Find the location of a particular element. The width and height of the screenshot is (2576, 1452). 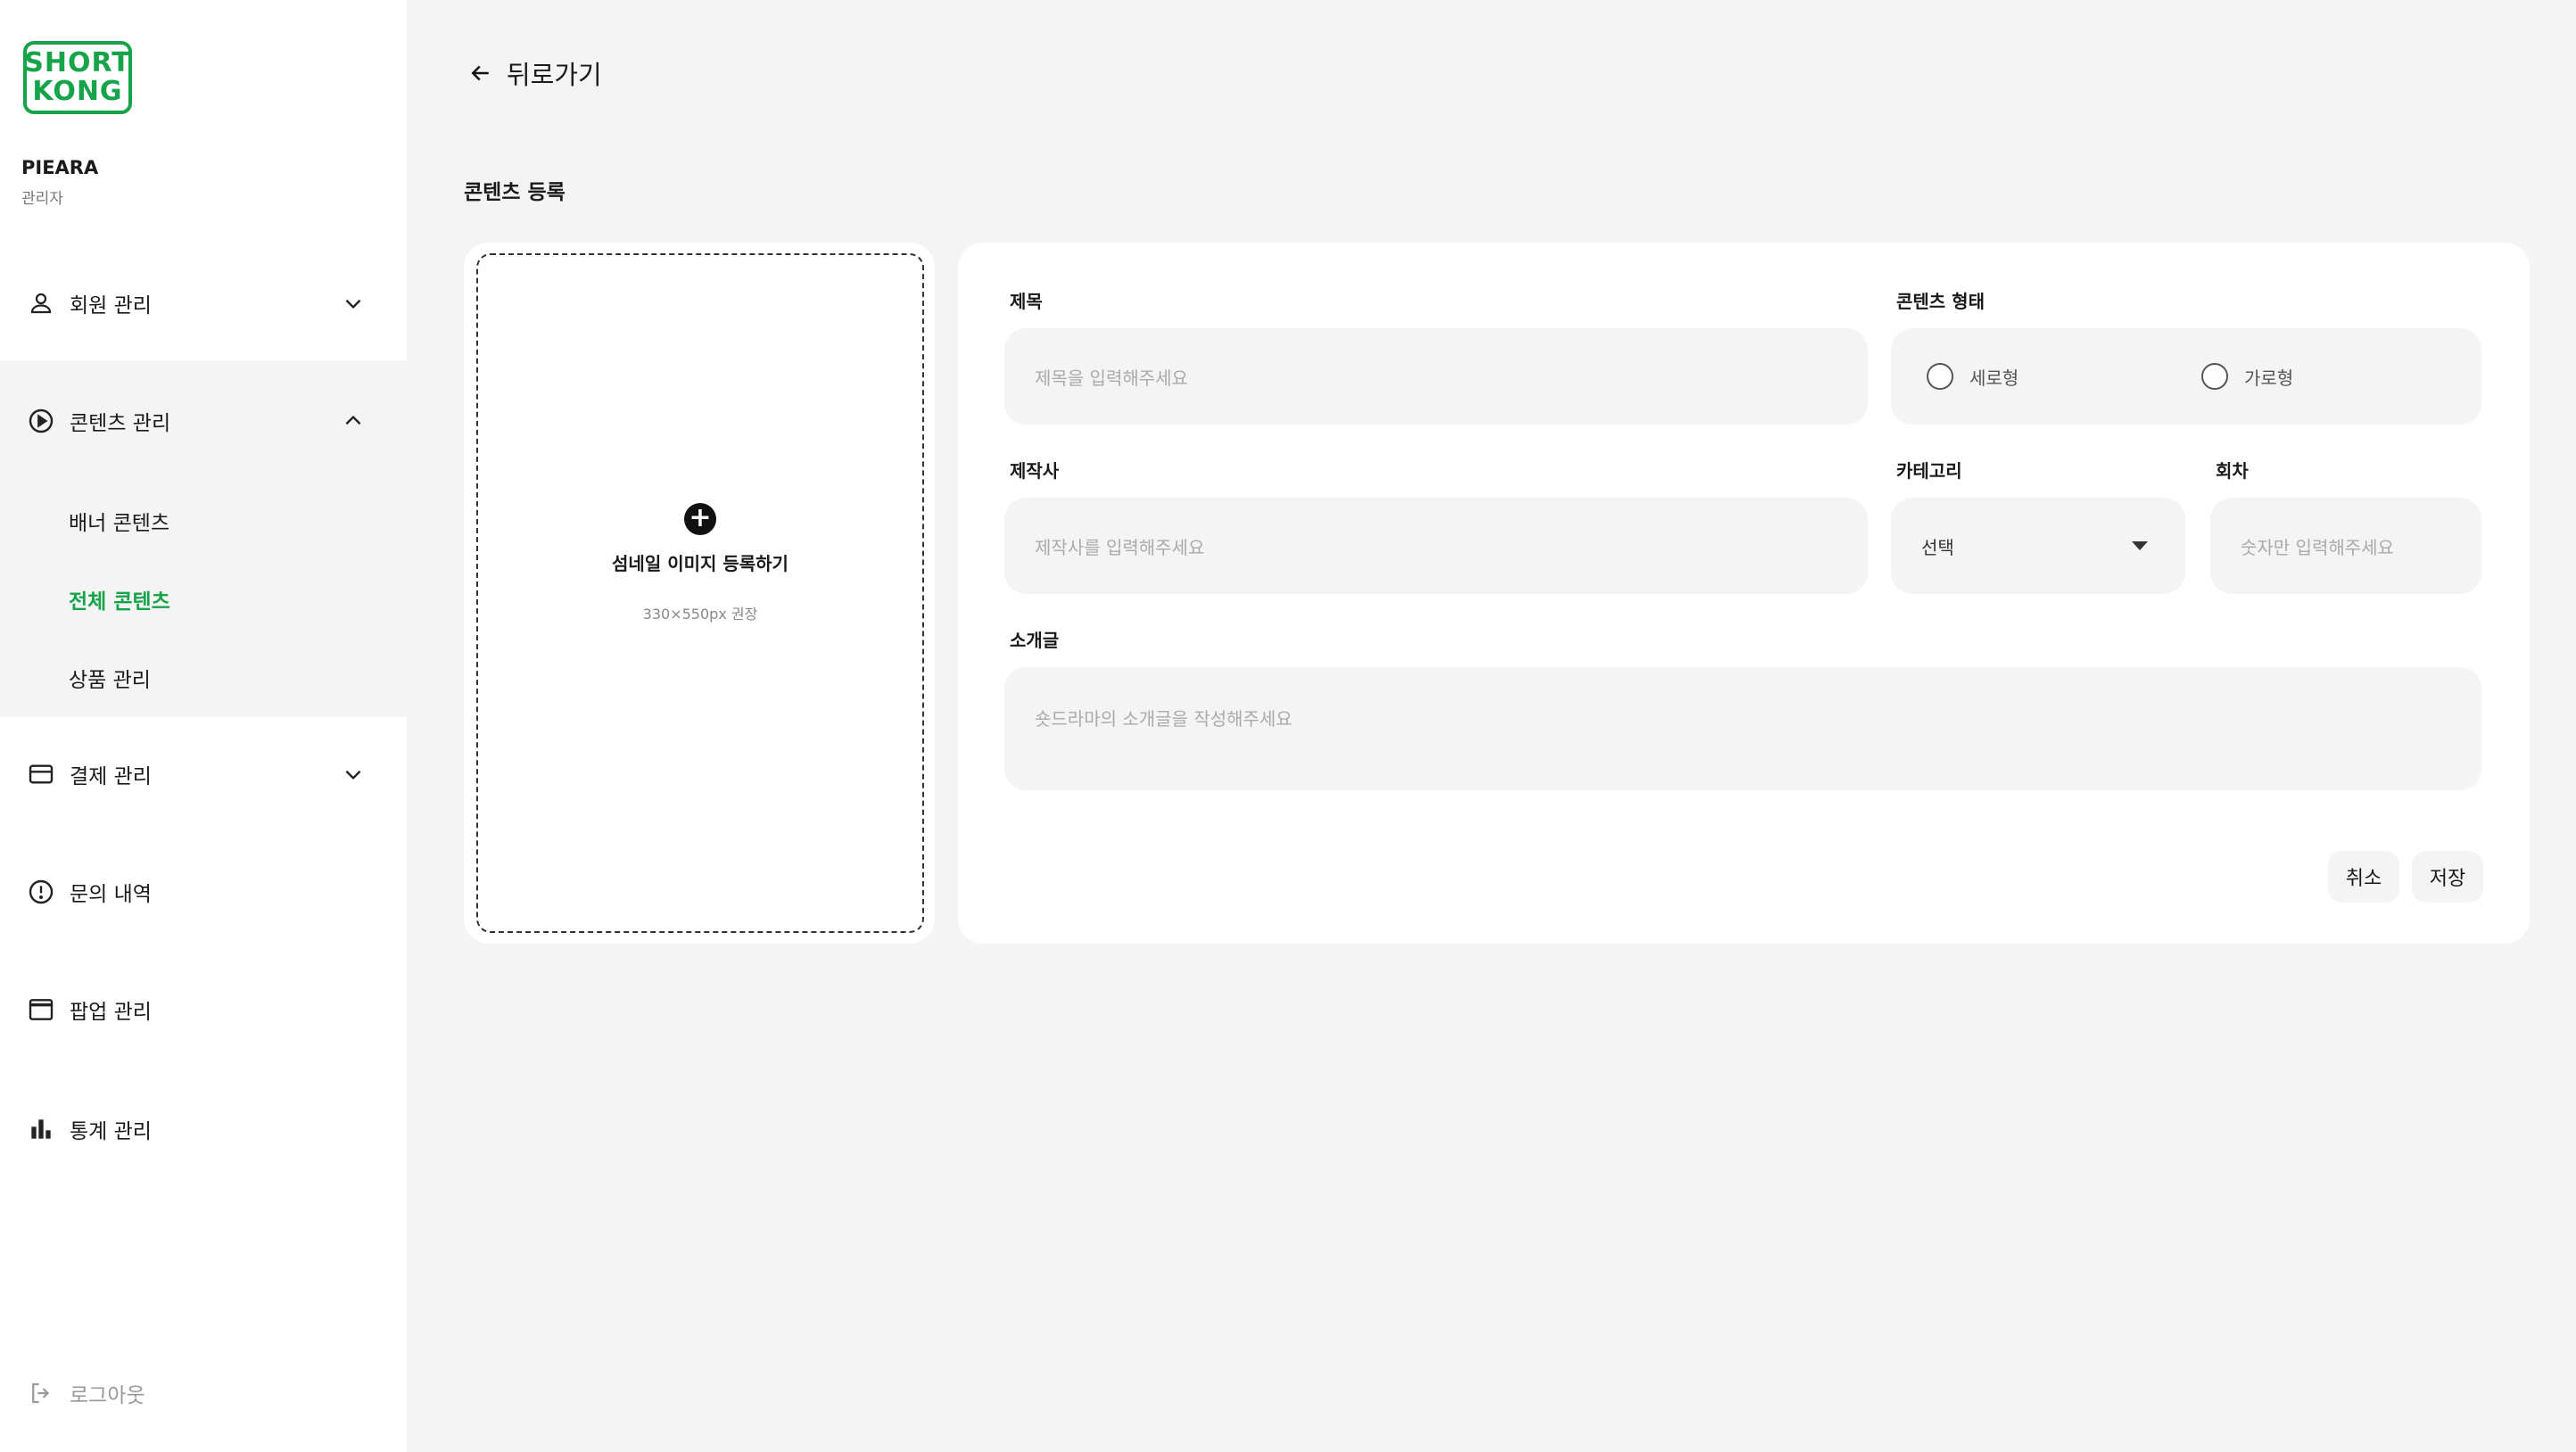

logout-button: 로그아웃 is located at coordinates (86, 1393).